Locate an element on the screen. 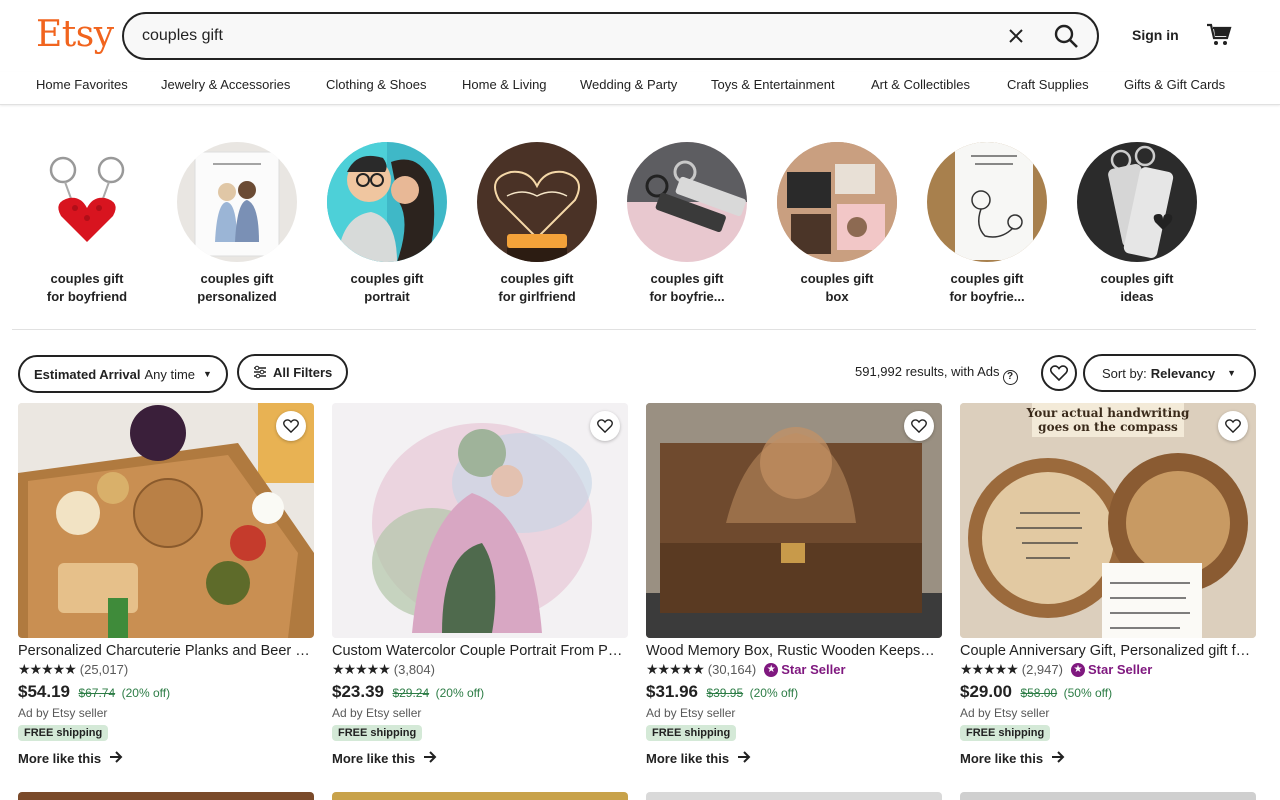 This screenshot has height=800, width=1280. category-label: couples gift portrait is located at coordinates (387, 287).